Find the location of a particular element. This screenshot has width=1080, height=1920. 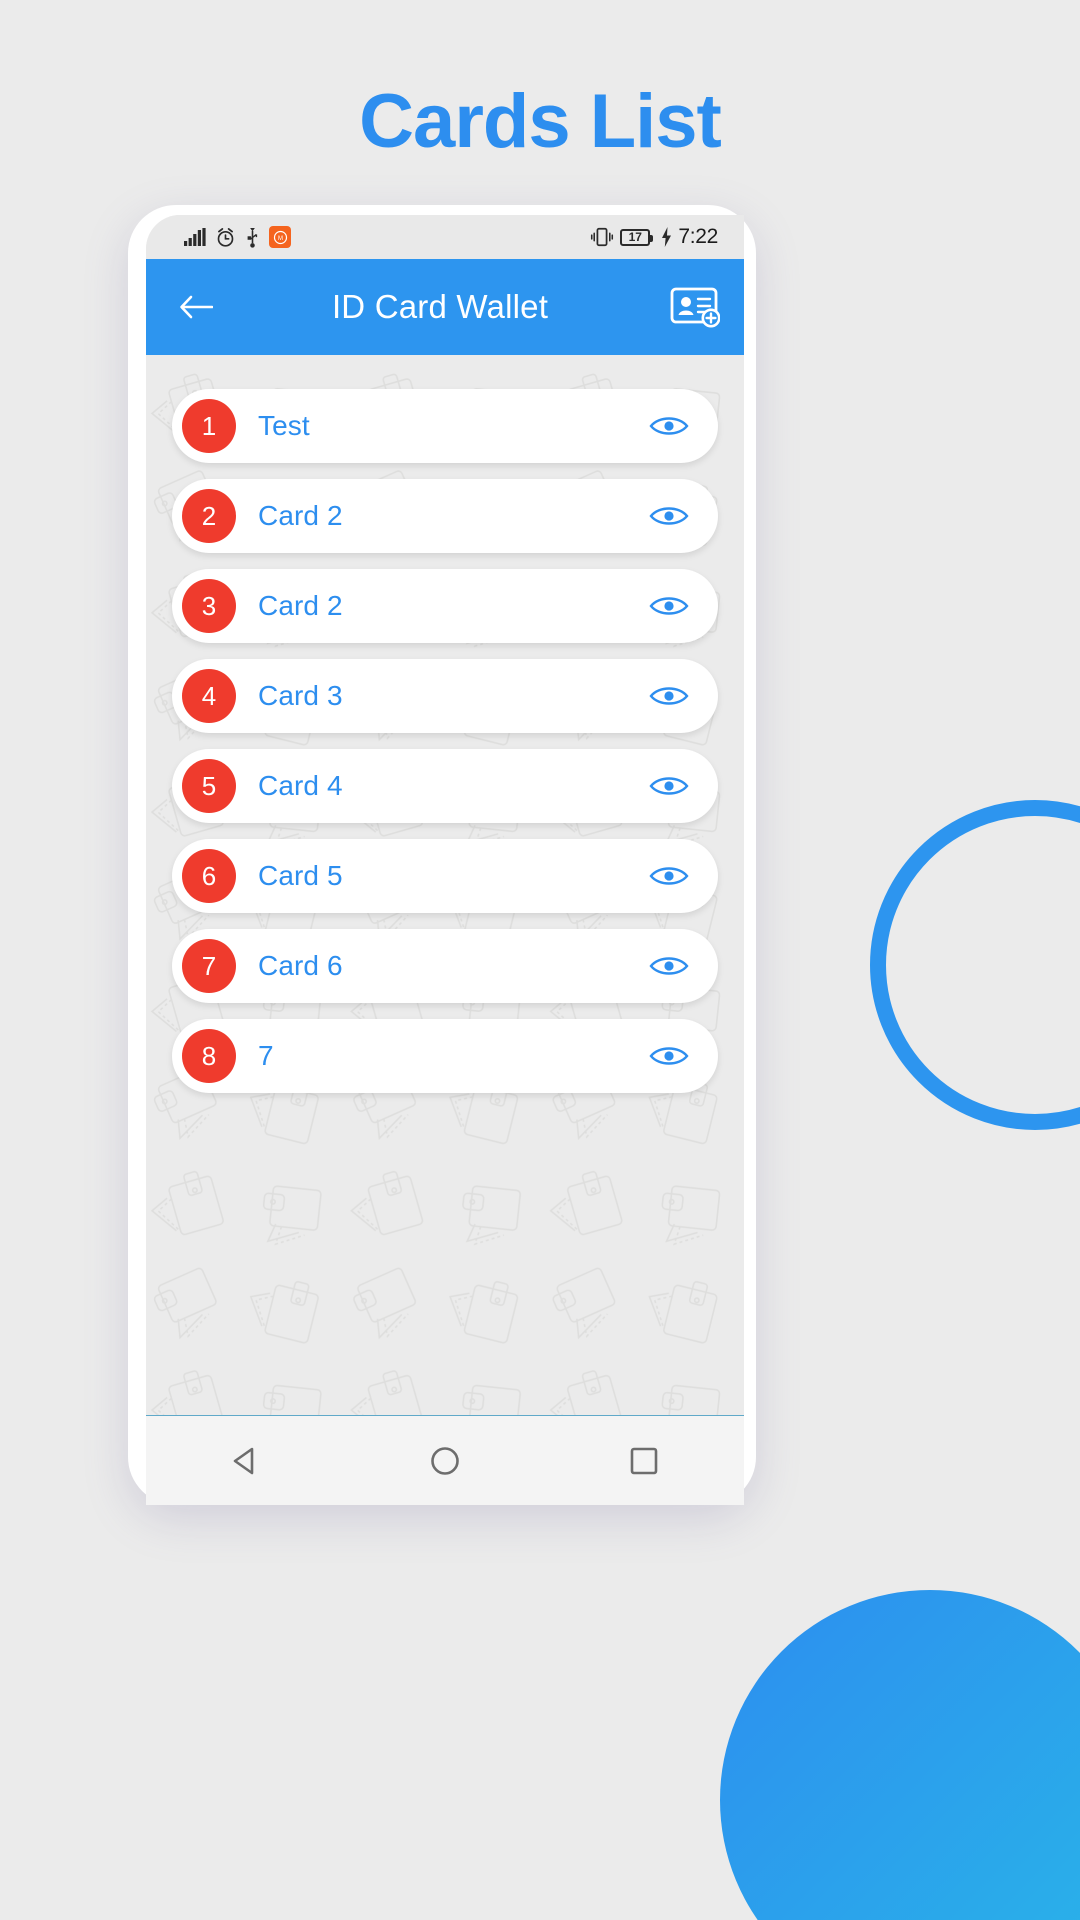

card-list-item: 7 Card 6 is located at coordinates (445, 966).